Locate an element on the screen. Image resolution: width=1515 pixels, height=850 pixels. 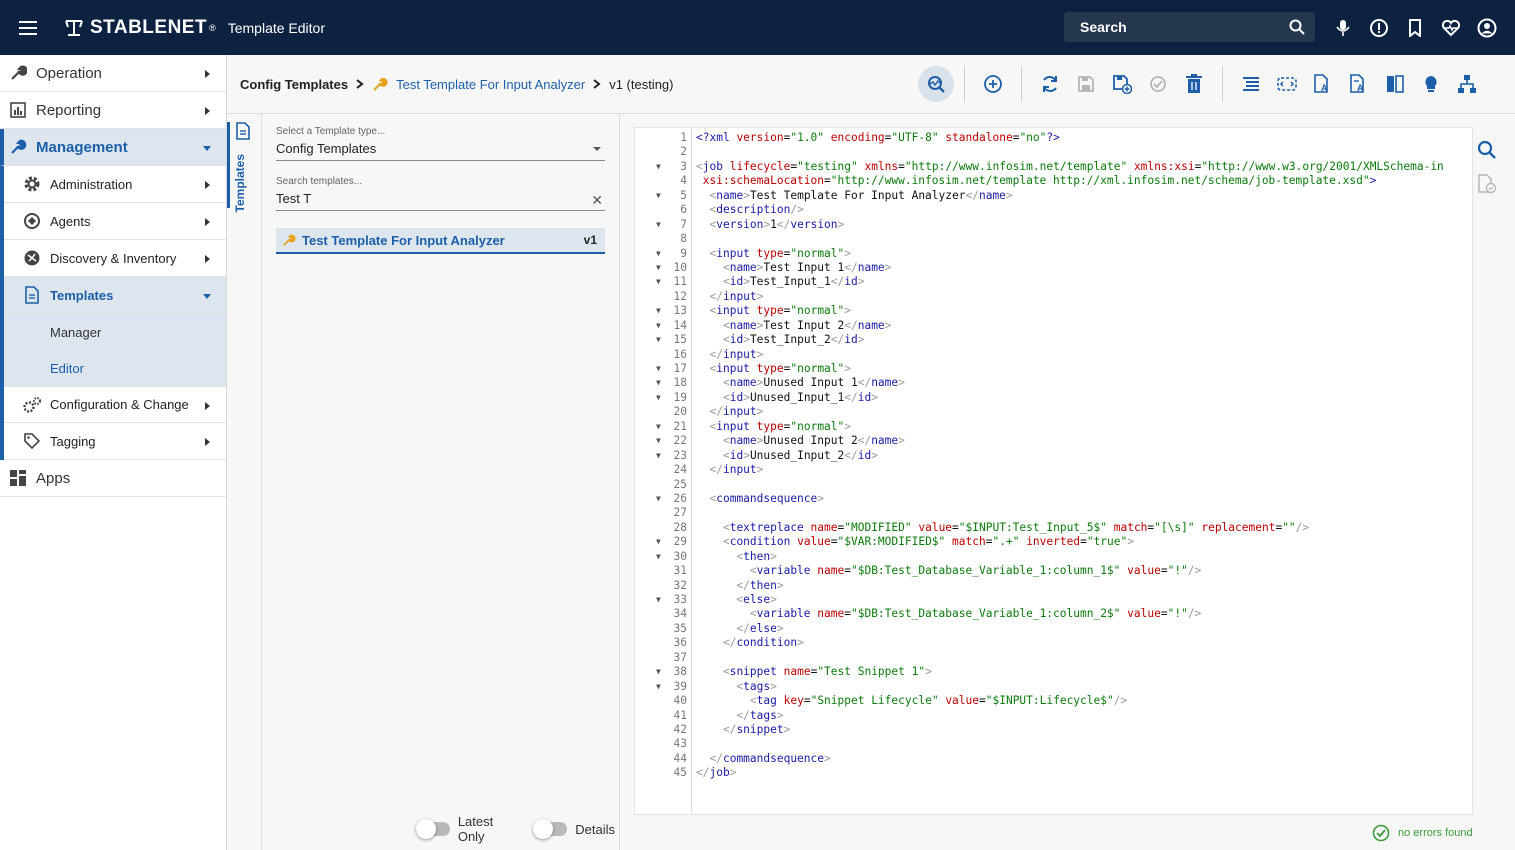
code-line: 19 ▼ <id>Unused_Input_1</id> is located at coordinates (1053, 398).